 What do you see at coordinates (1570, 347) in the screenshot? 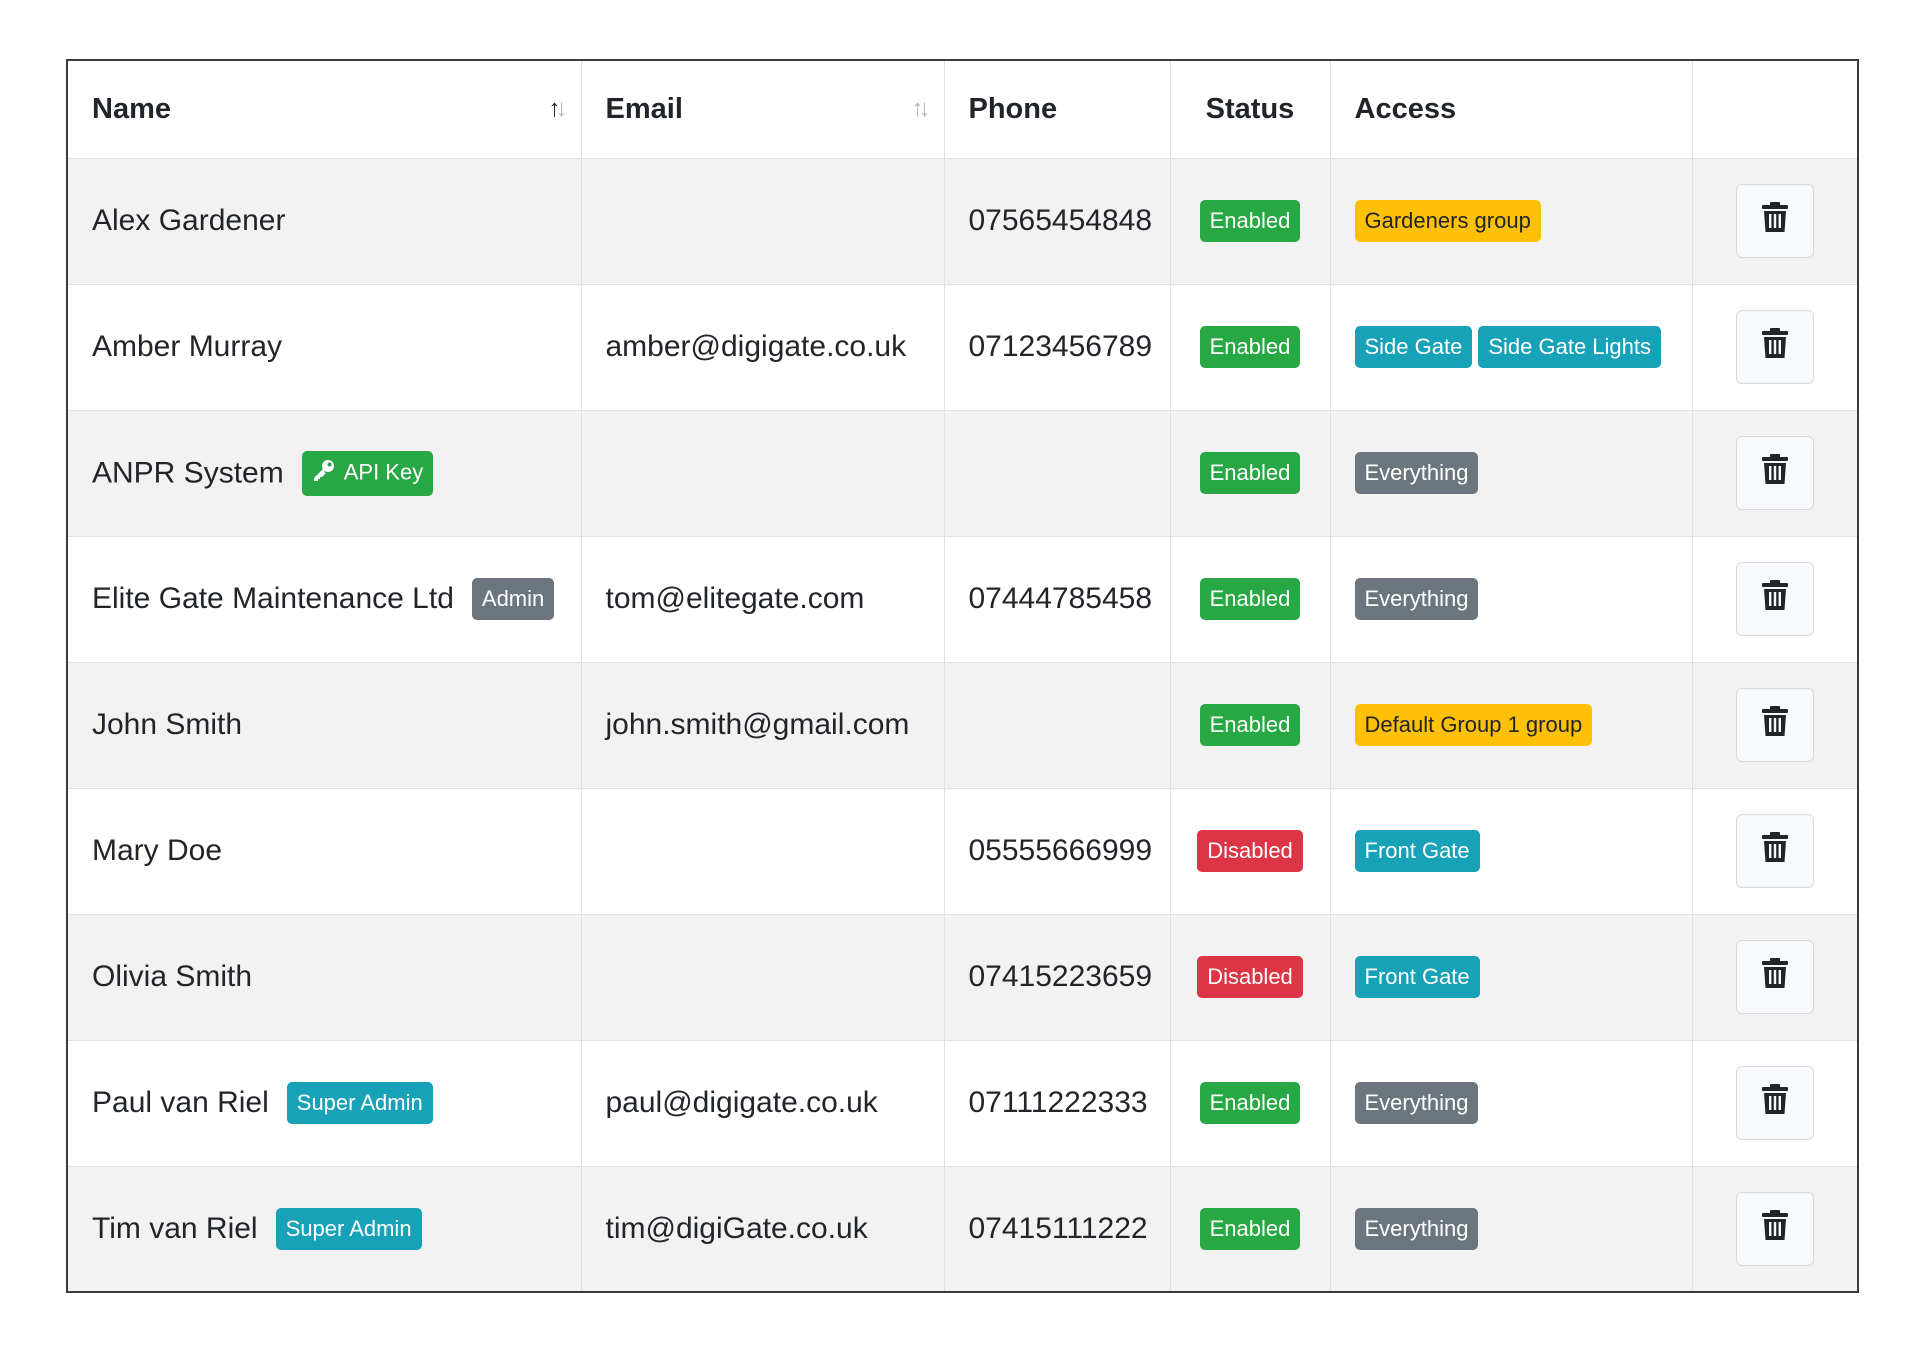
I see `access-badge: Side Gate Lights` at bounding box center [1570, 347].